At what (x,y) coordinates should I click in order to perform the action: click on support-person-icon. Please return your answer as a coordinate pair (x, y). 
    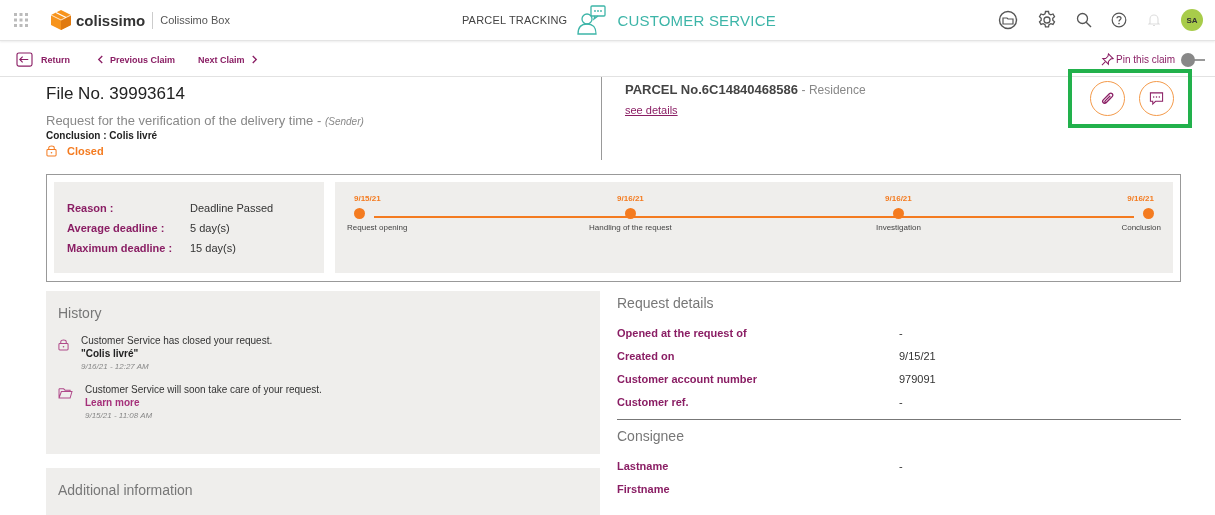
    Looking at the image, I should click on (592, 20).